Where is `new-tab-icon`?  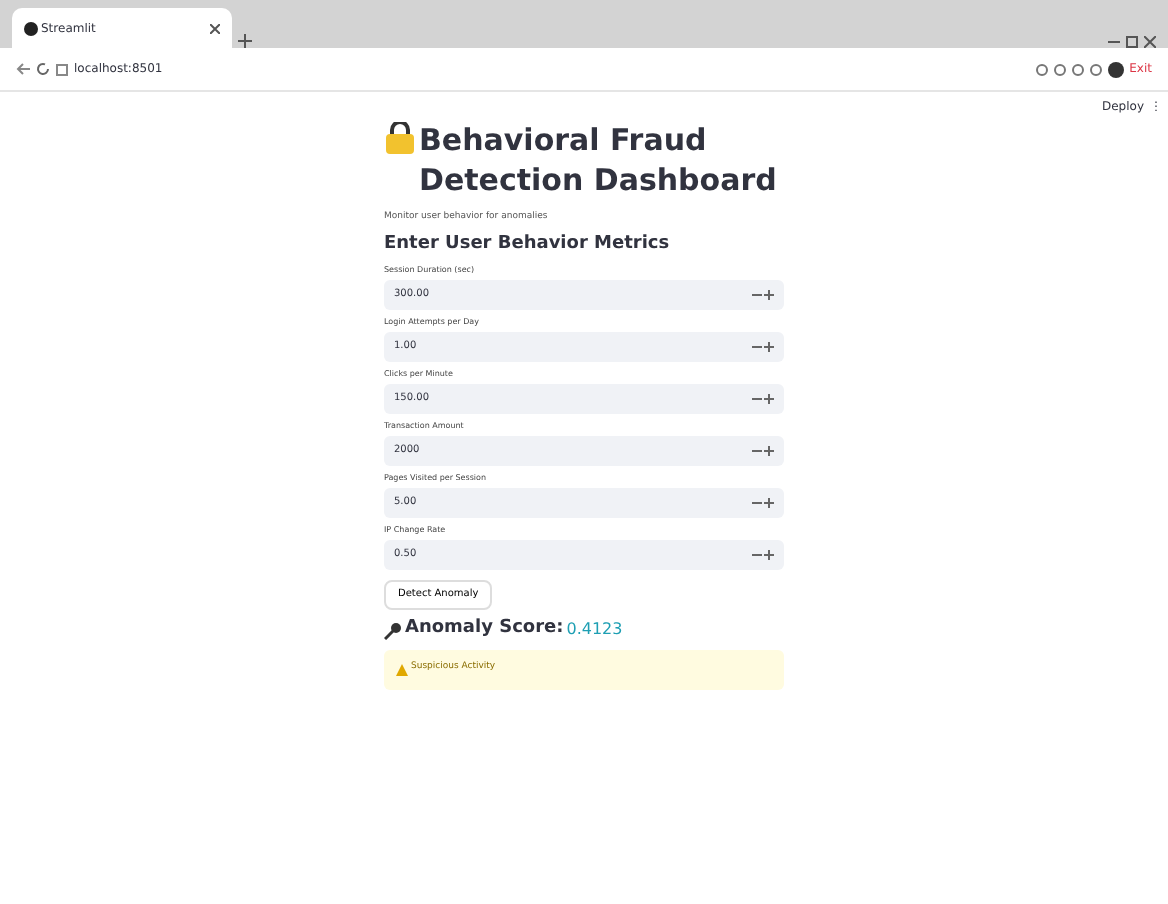 new-tab-icon is located at coordinates (245, 41).